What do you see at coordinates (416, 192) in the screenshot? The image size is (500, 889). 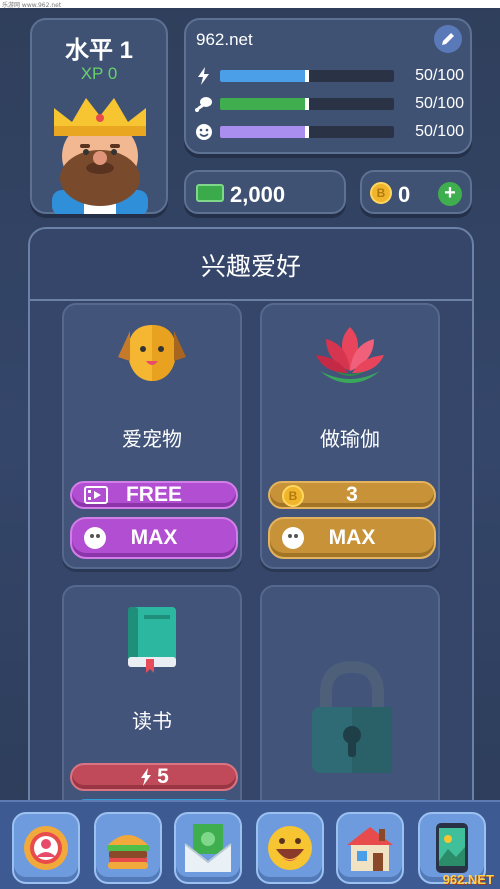 I see `coin-display: B 0 +` at bounding box center [416, 192].